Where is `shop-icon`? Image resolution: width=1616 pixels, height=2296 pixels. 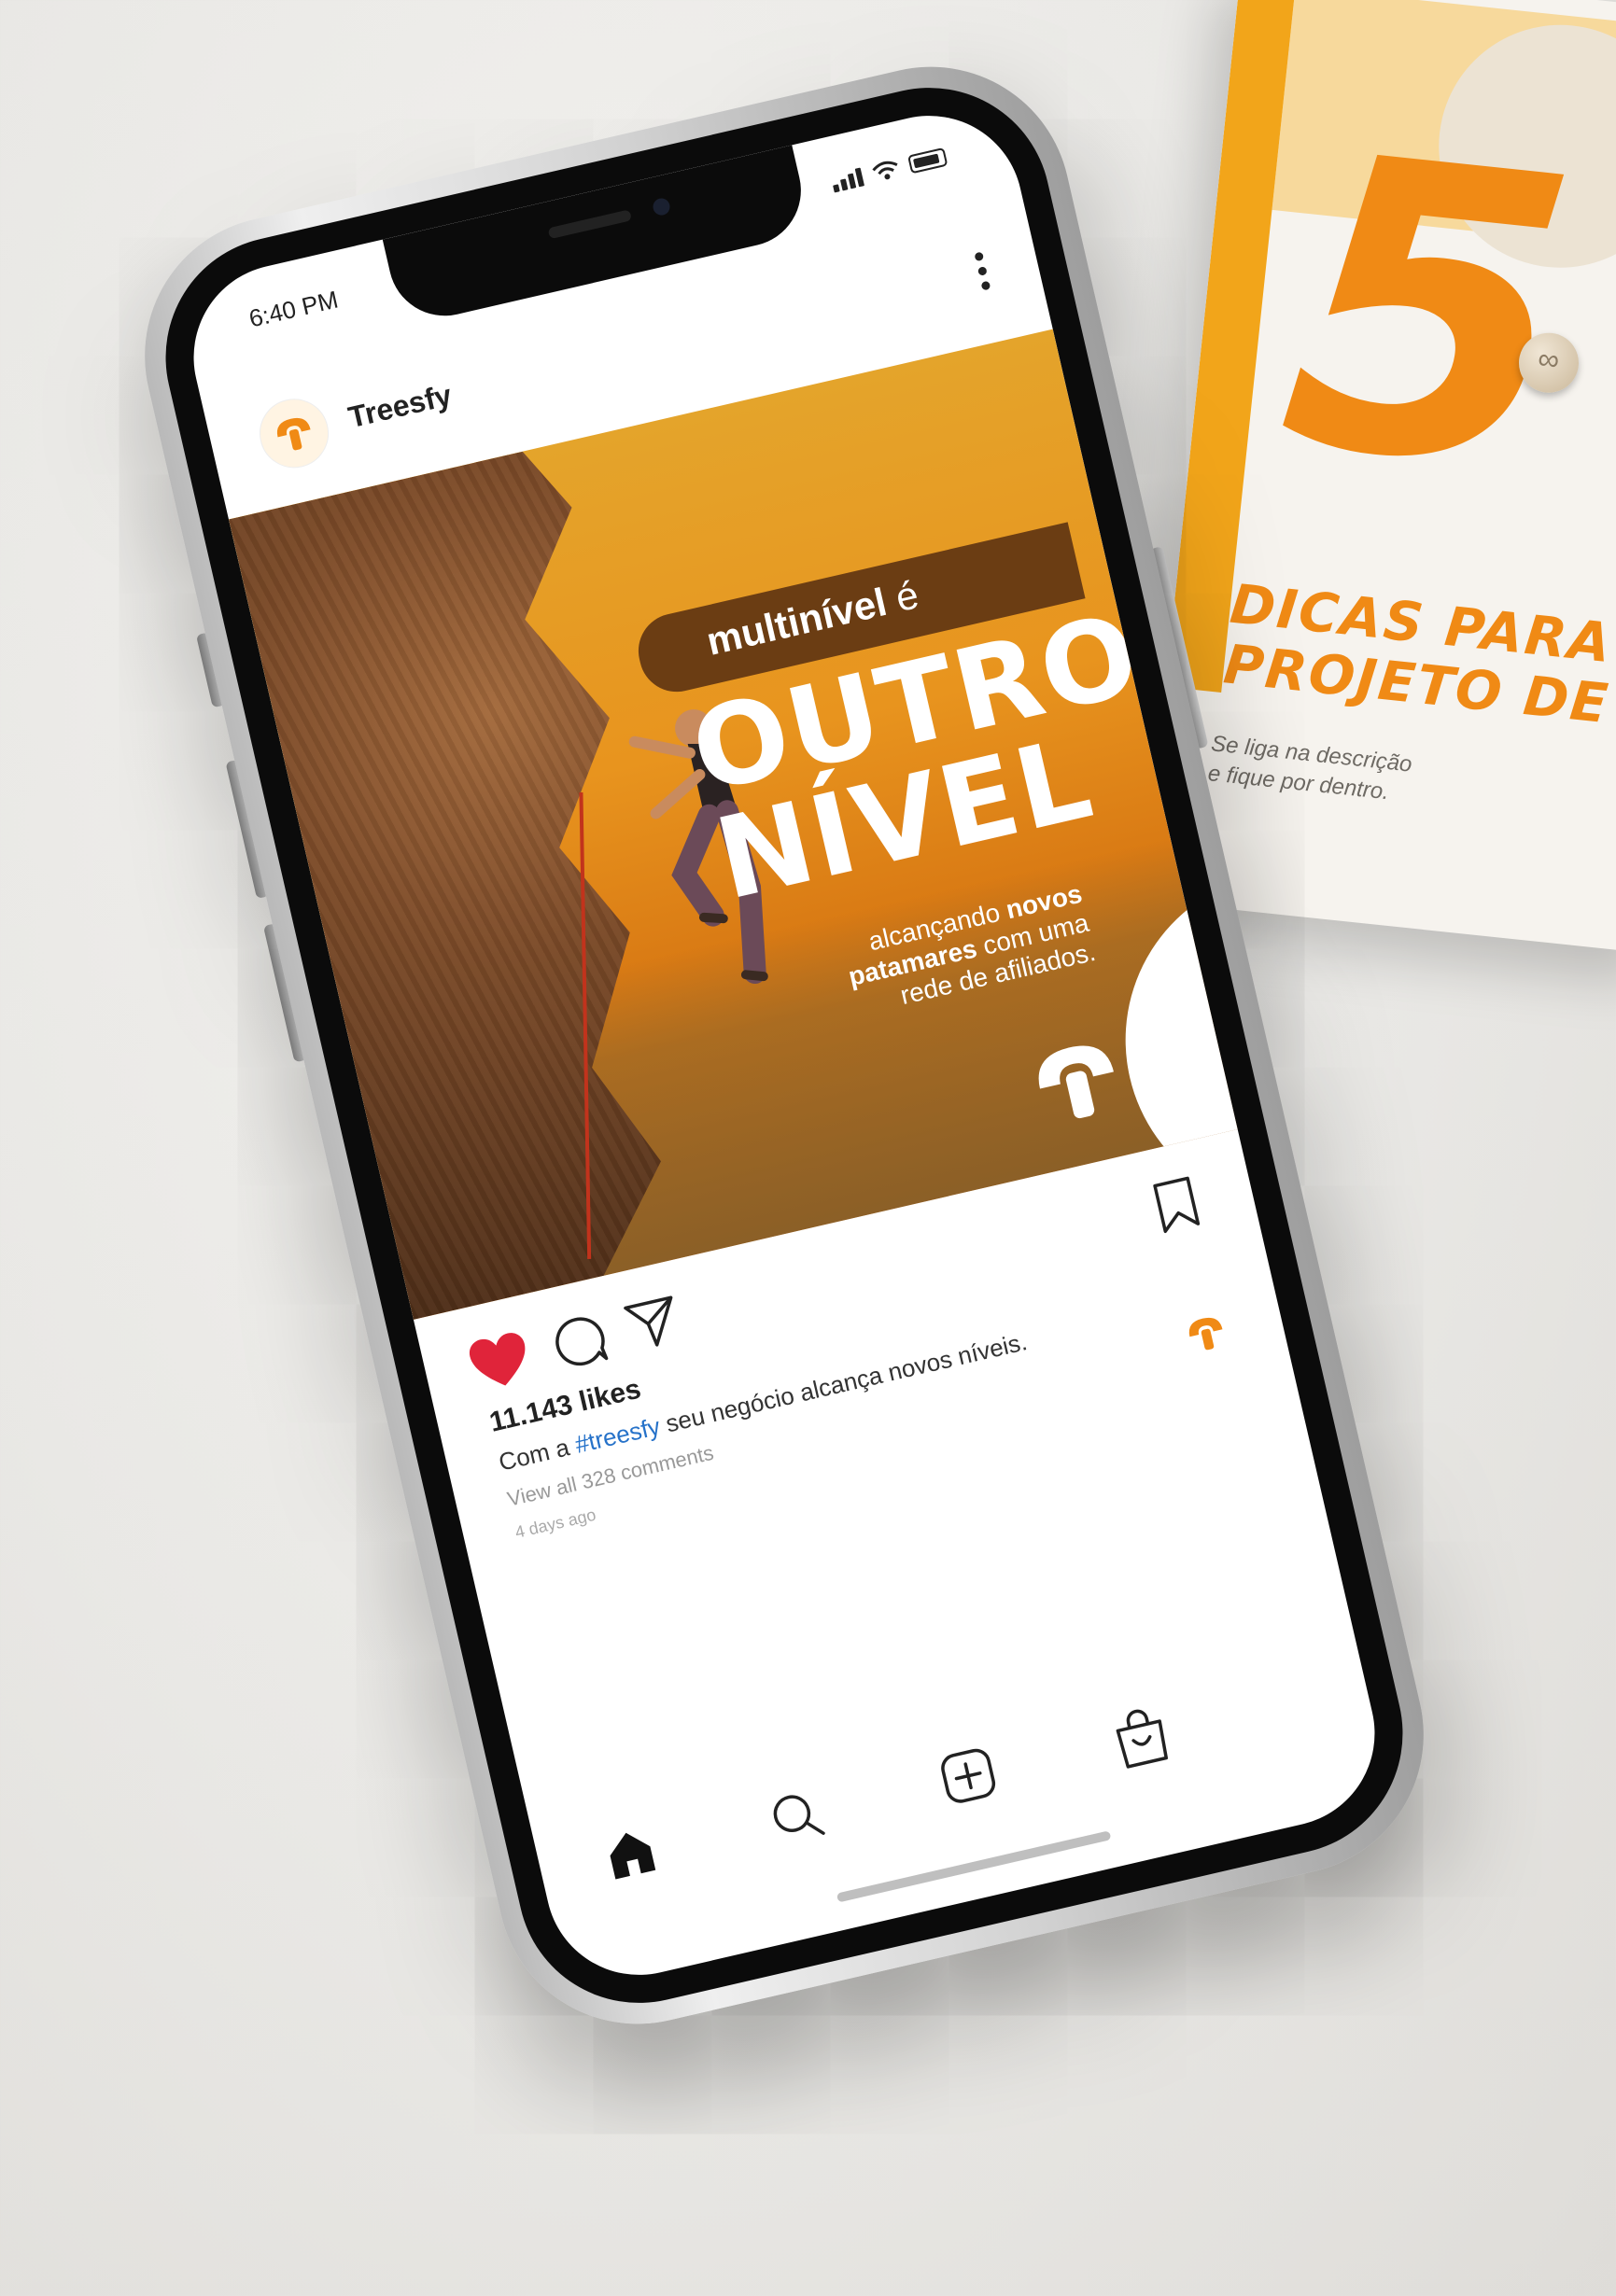 shop-icon is located at coordinates (1140, 1737).